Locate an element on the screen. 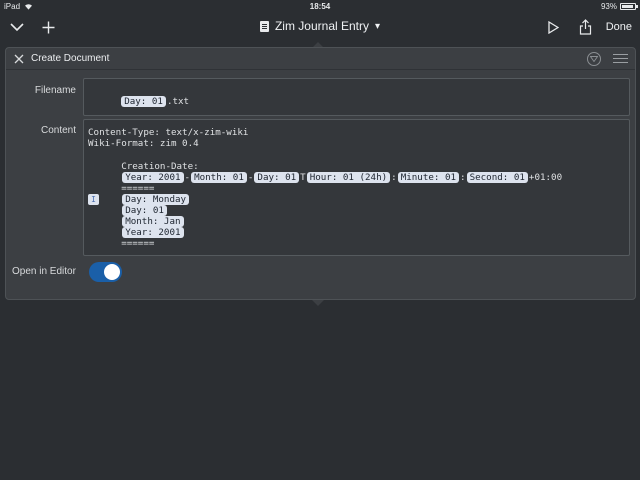  filename-field: Day: 01 .txt is located at coordinates (356, 97).